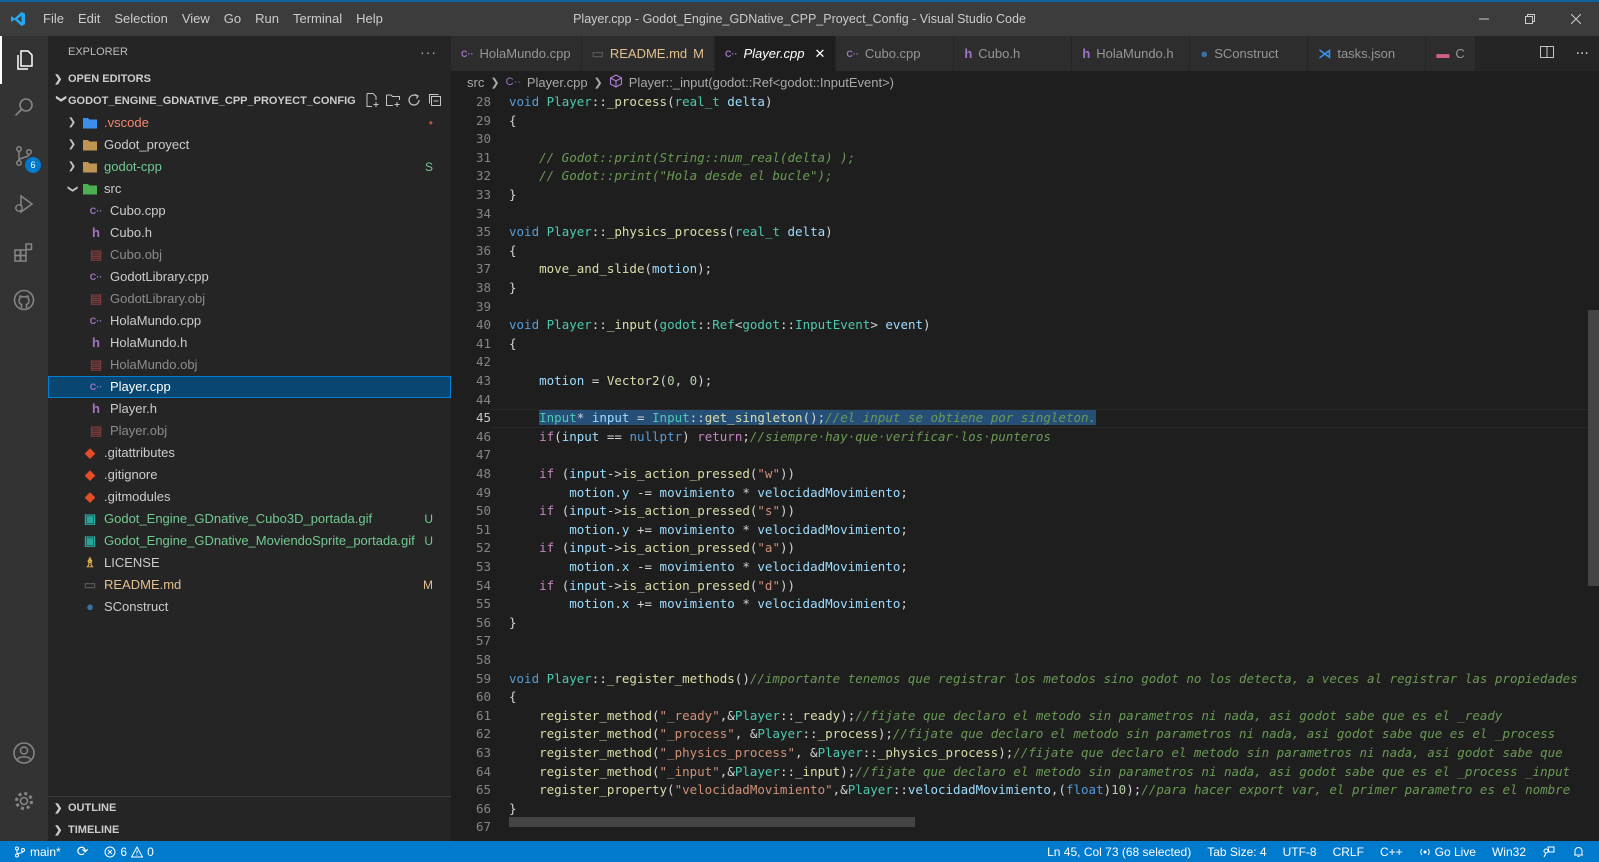  What do you see at coordinates (232, 19) in the screenshot?
I see `menu-go: Go` at bounding box center [232, 19].